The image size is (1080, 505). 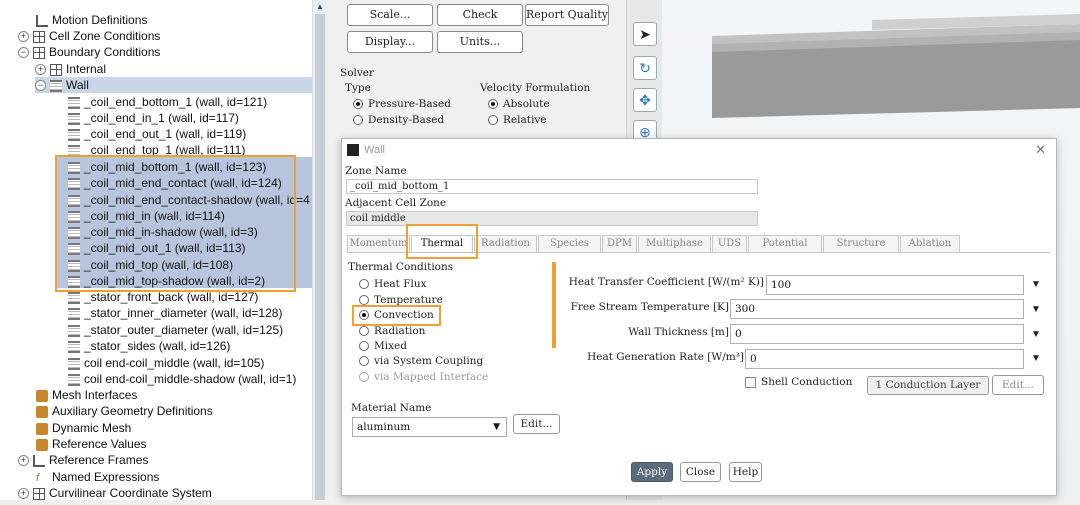 I want to click on tab-multiphase: Multiphase, so click(x=674, y=244).